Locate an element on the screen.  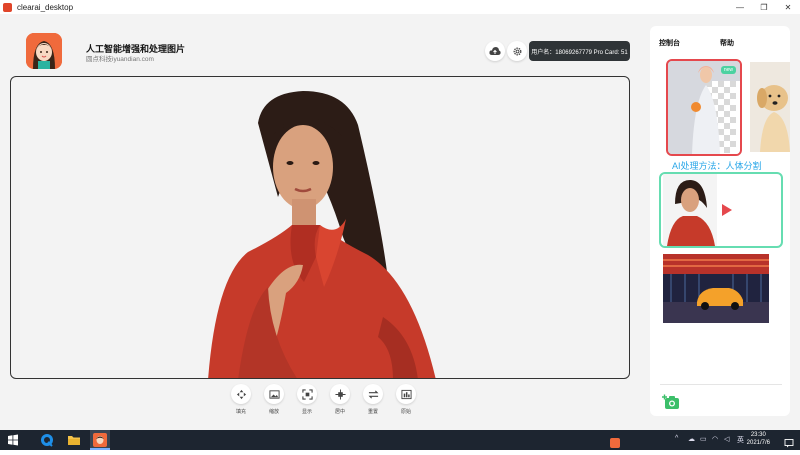
tool-center: 居中 is located at coordinates (340, 399).